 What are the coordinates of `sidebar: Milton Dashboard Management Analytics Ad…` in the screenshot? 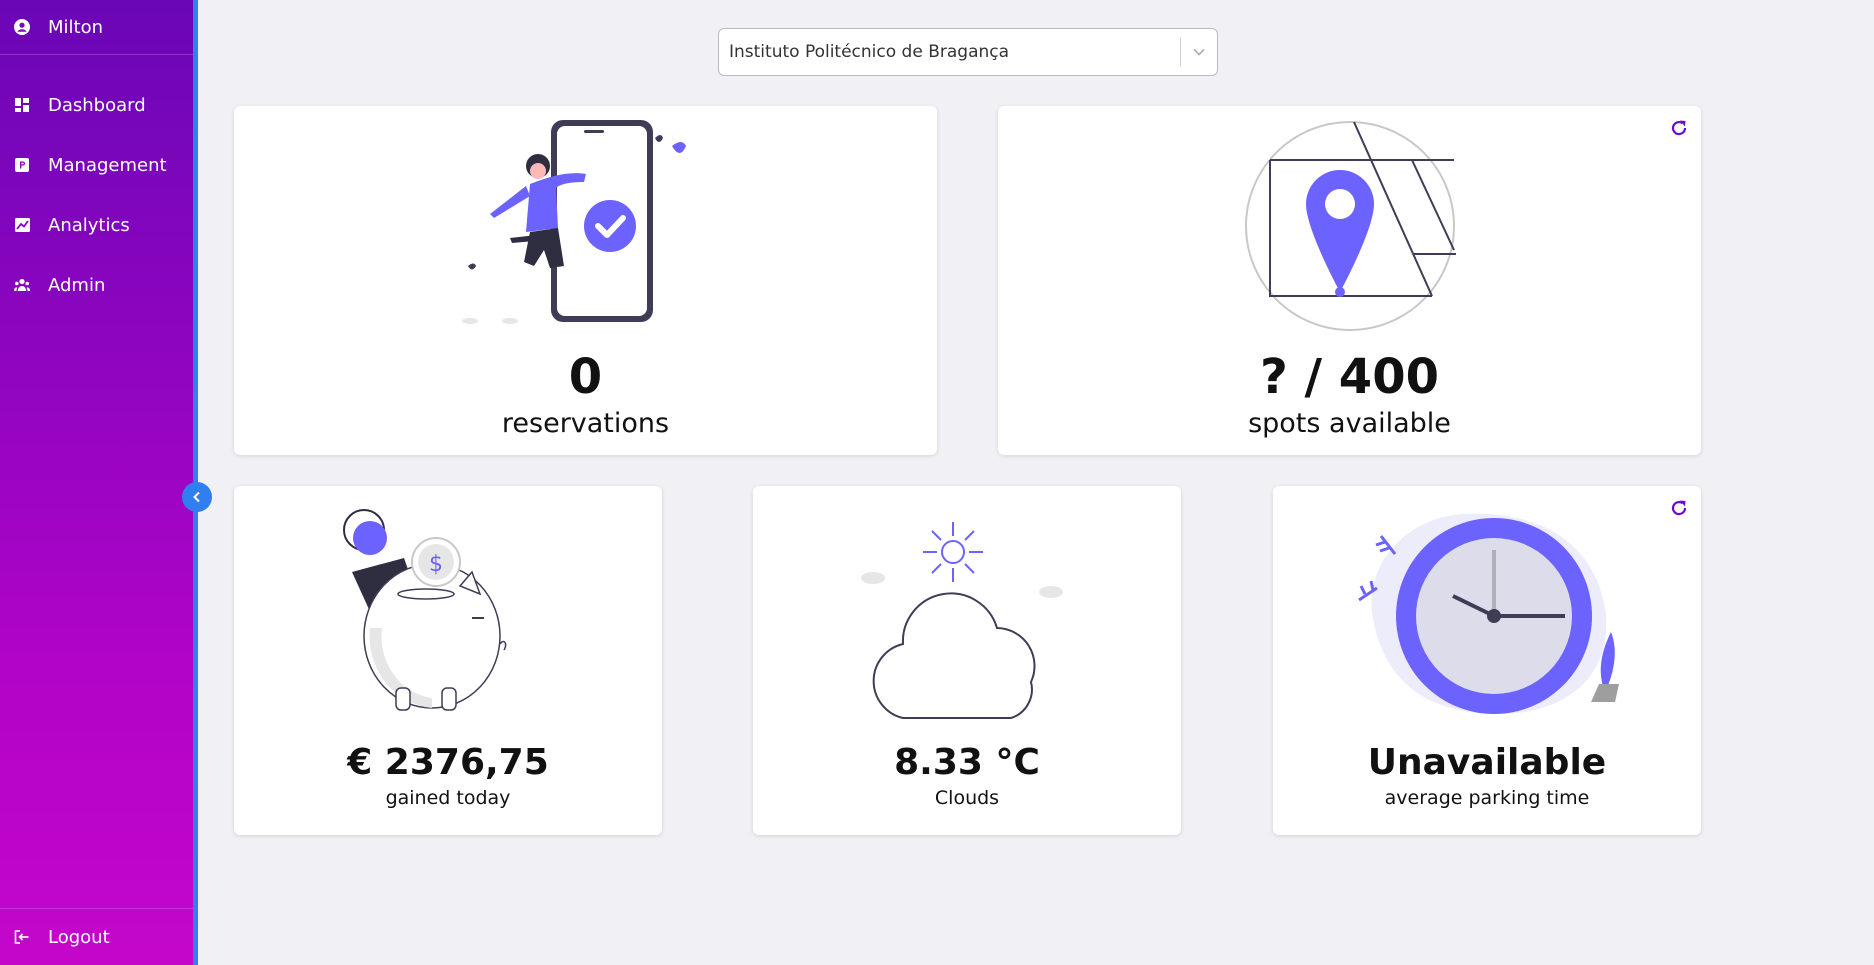 It's located at (96, 482).